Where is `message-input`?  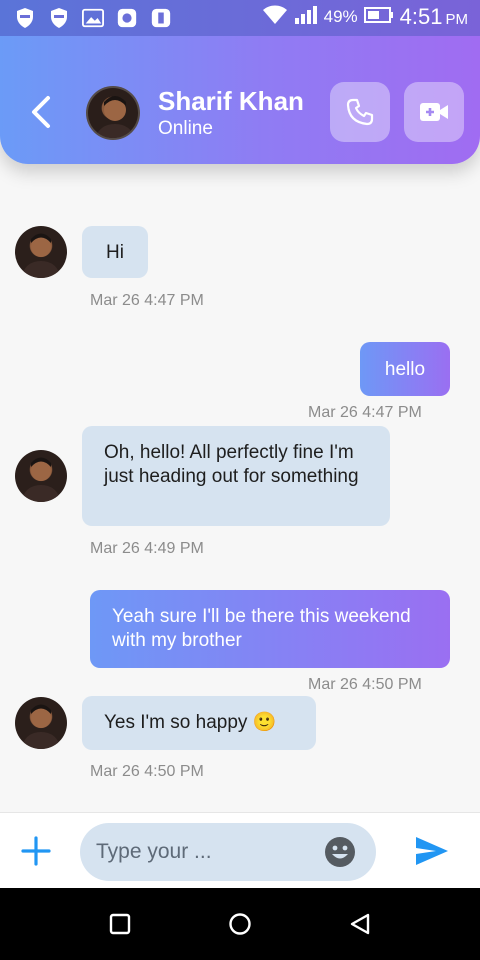
message-input is located at coordinates (206, 852).